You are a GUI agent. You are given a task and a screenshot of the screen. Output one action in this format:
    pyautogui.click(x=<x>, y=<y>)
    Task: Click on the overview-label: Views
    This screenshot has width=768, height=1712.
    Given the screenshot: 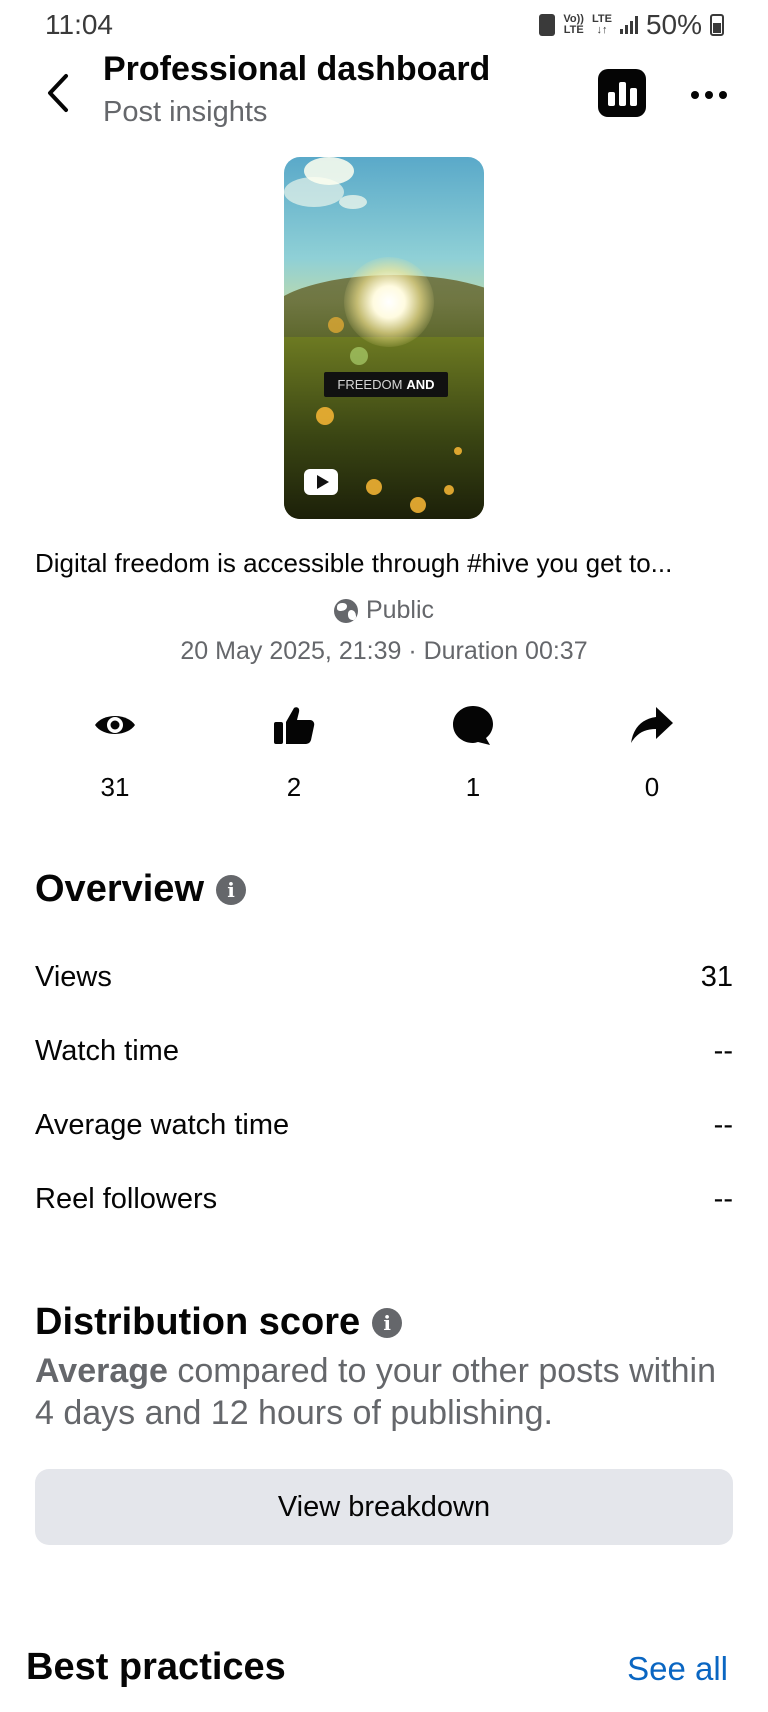 What is the action you would take?
    pyautogui.click(x=73, y=977)
    